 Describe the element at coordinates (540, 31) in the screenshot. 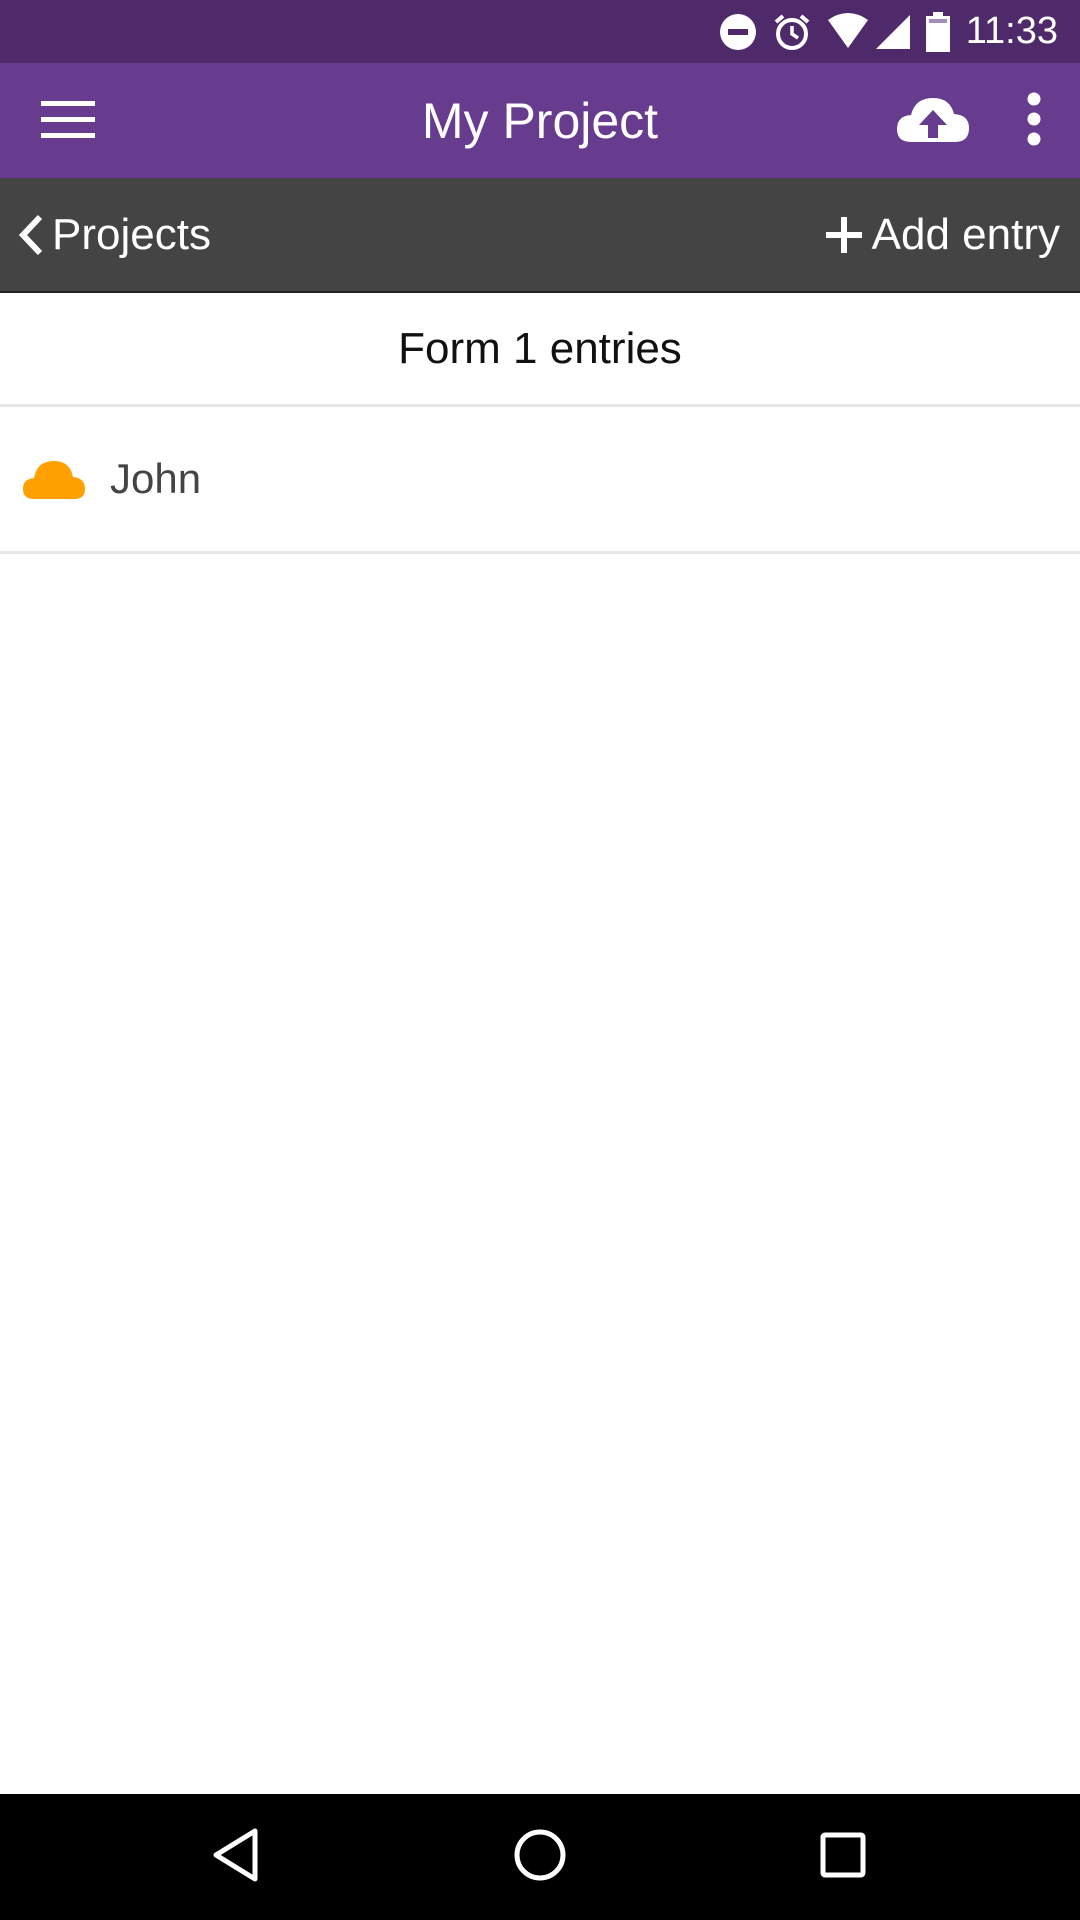

I see `status-bar: 11:33` at that location.